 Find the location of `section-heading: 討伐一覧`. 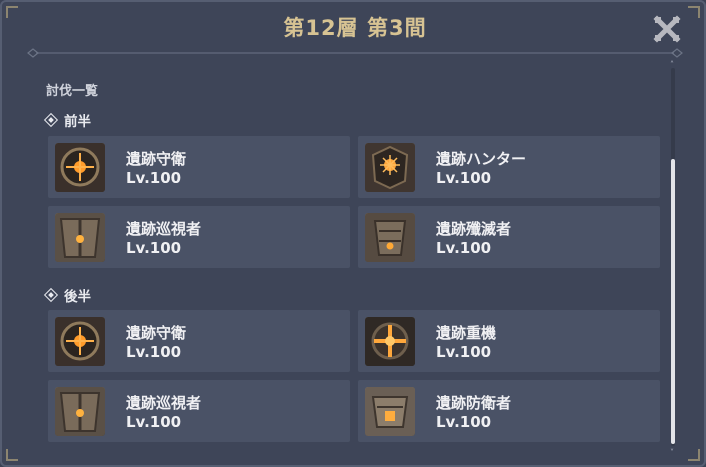

section-heading: 討伐一覧 is located at coordinates (72, 91).